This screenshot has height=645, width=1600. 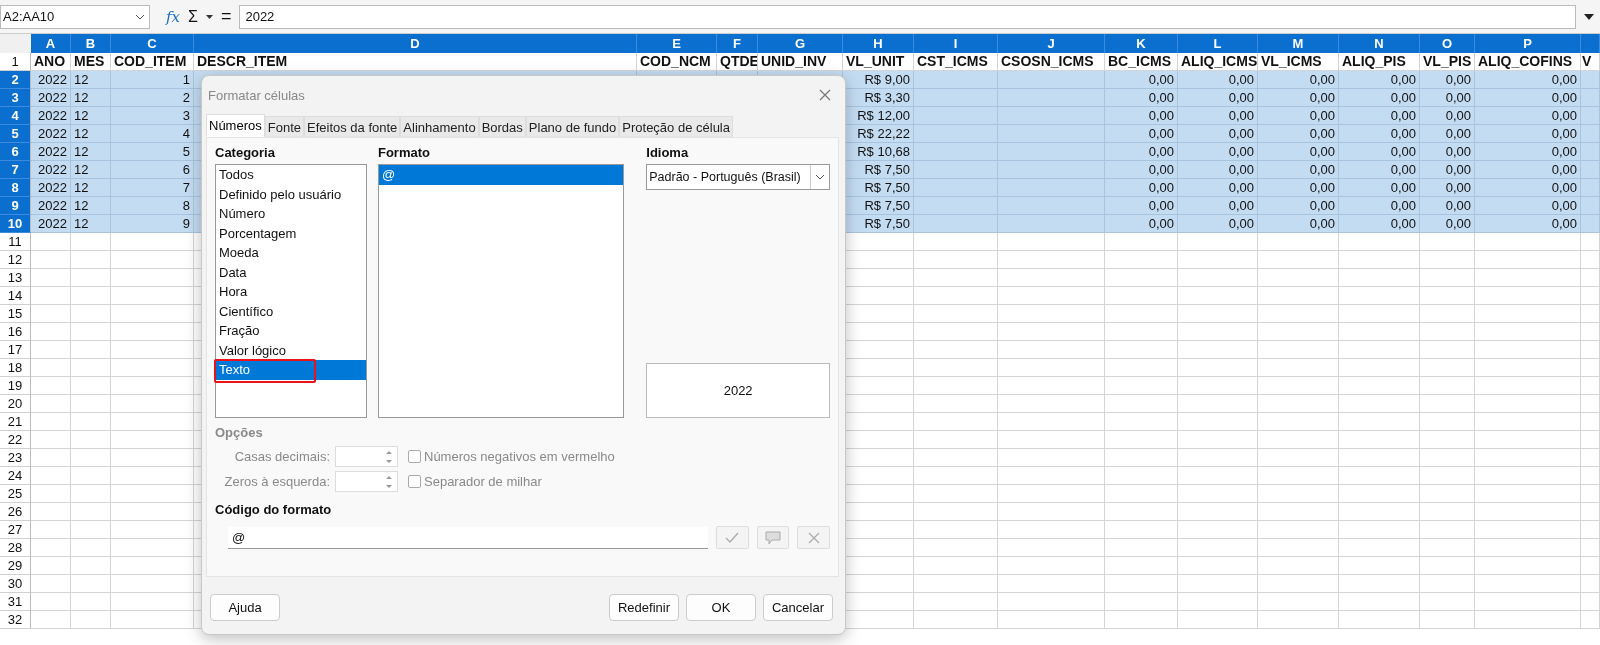 I want to click on list-item: Moeda, so click(x=291, y=253).